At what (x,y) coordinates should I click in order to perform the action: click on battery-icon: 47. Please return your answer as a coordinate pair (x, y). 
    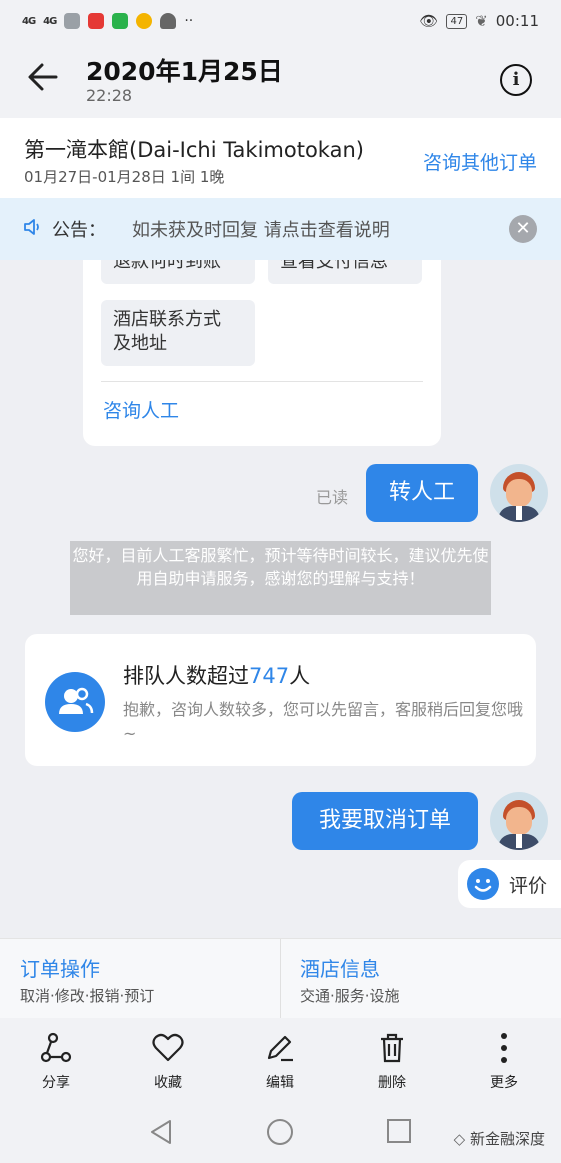
    Looking at the image, I should click on (457, 21).